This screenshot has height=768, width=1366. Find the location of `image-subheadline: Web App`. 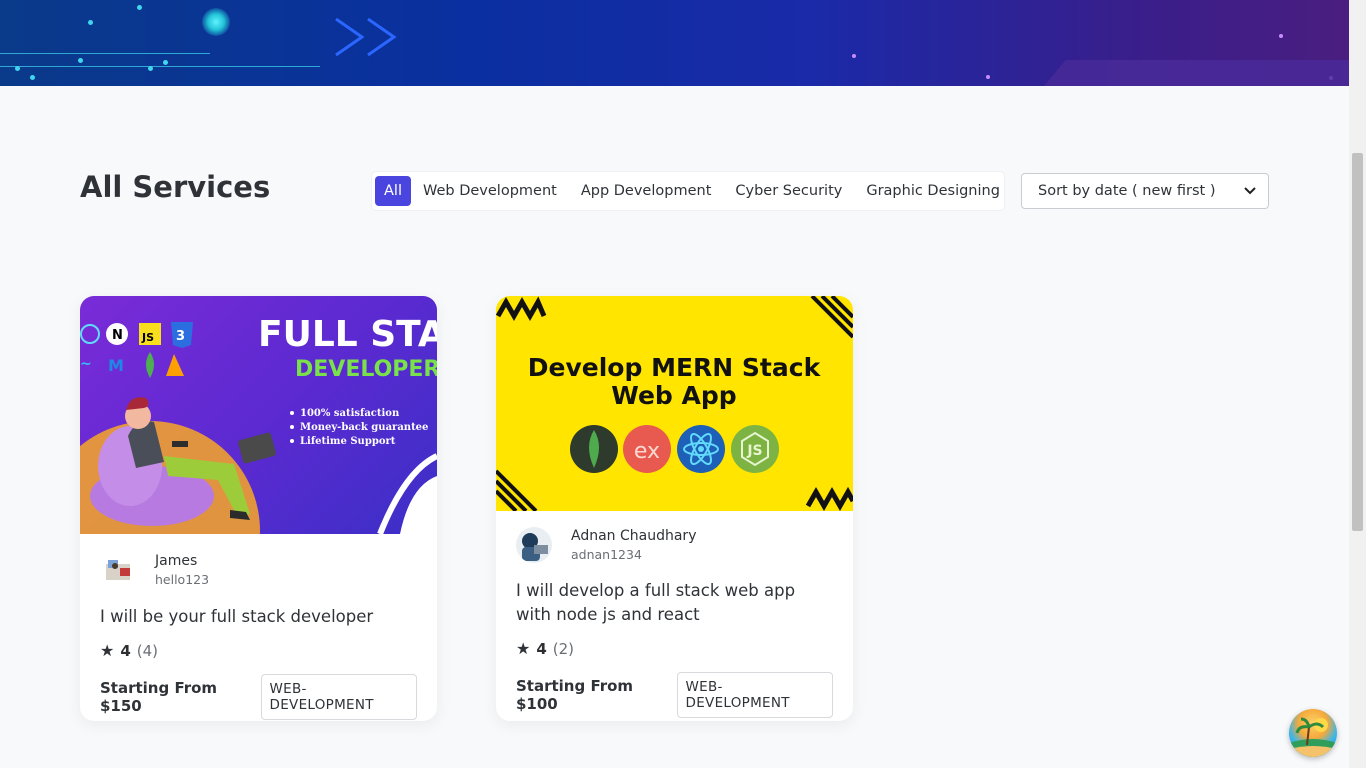

image-subheadline: Web App is located at coordinates (673, 395).